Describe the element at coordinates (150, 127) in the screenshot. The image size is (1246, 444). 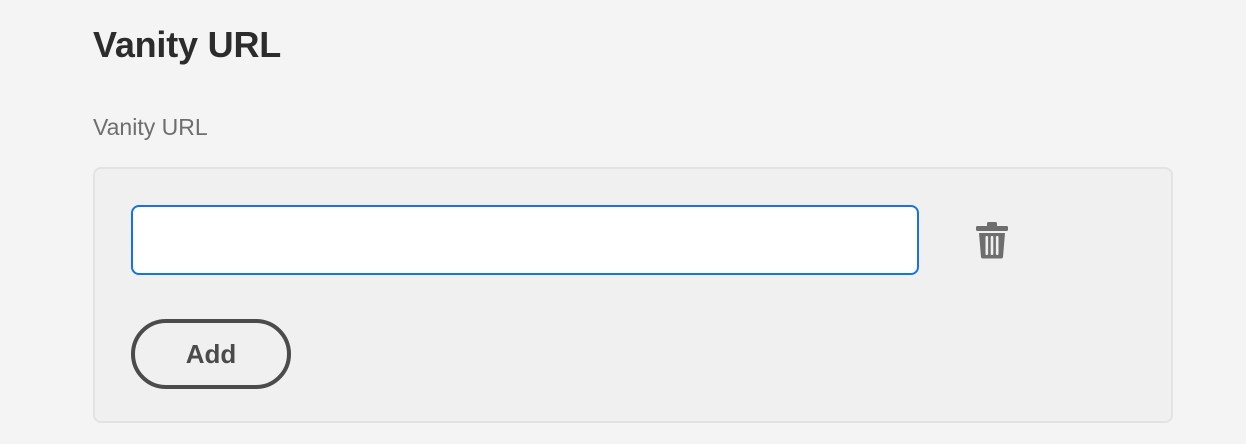
I see `vanity-url-label: Vanity URL` at that location.